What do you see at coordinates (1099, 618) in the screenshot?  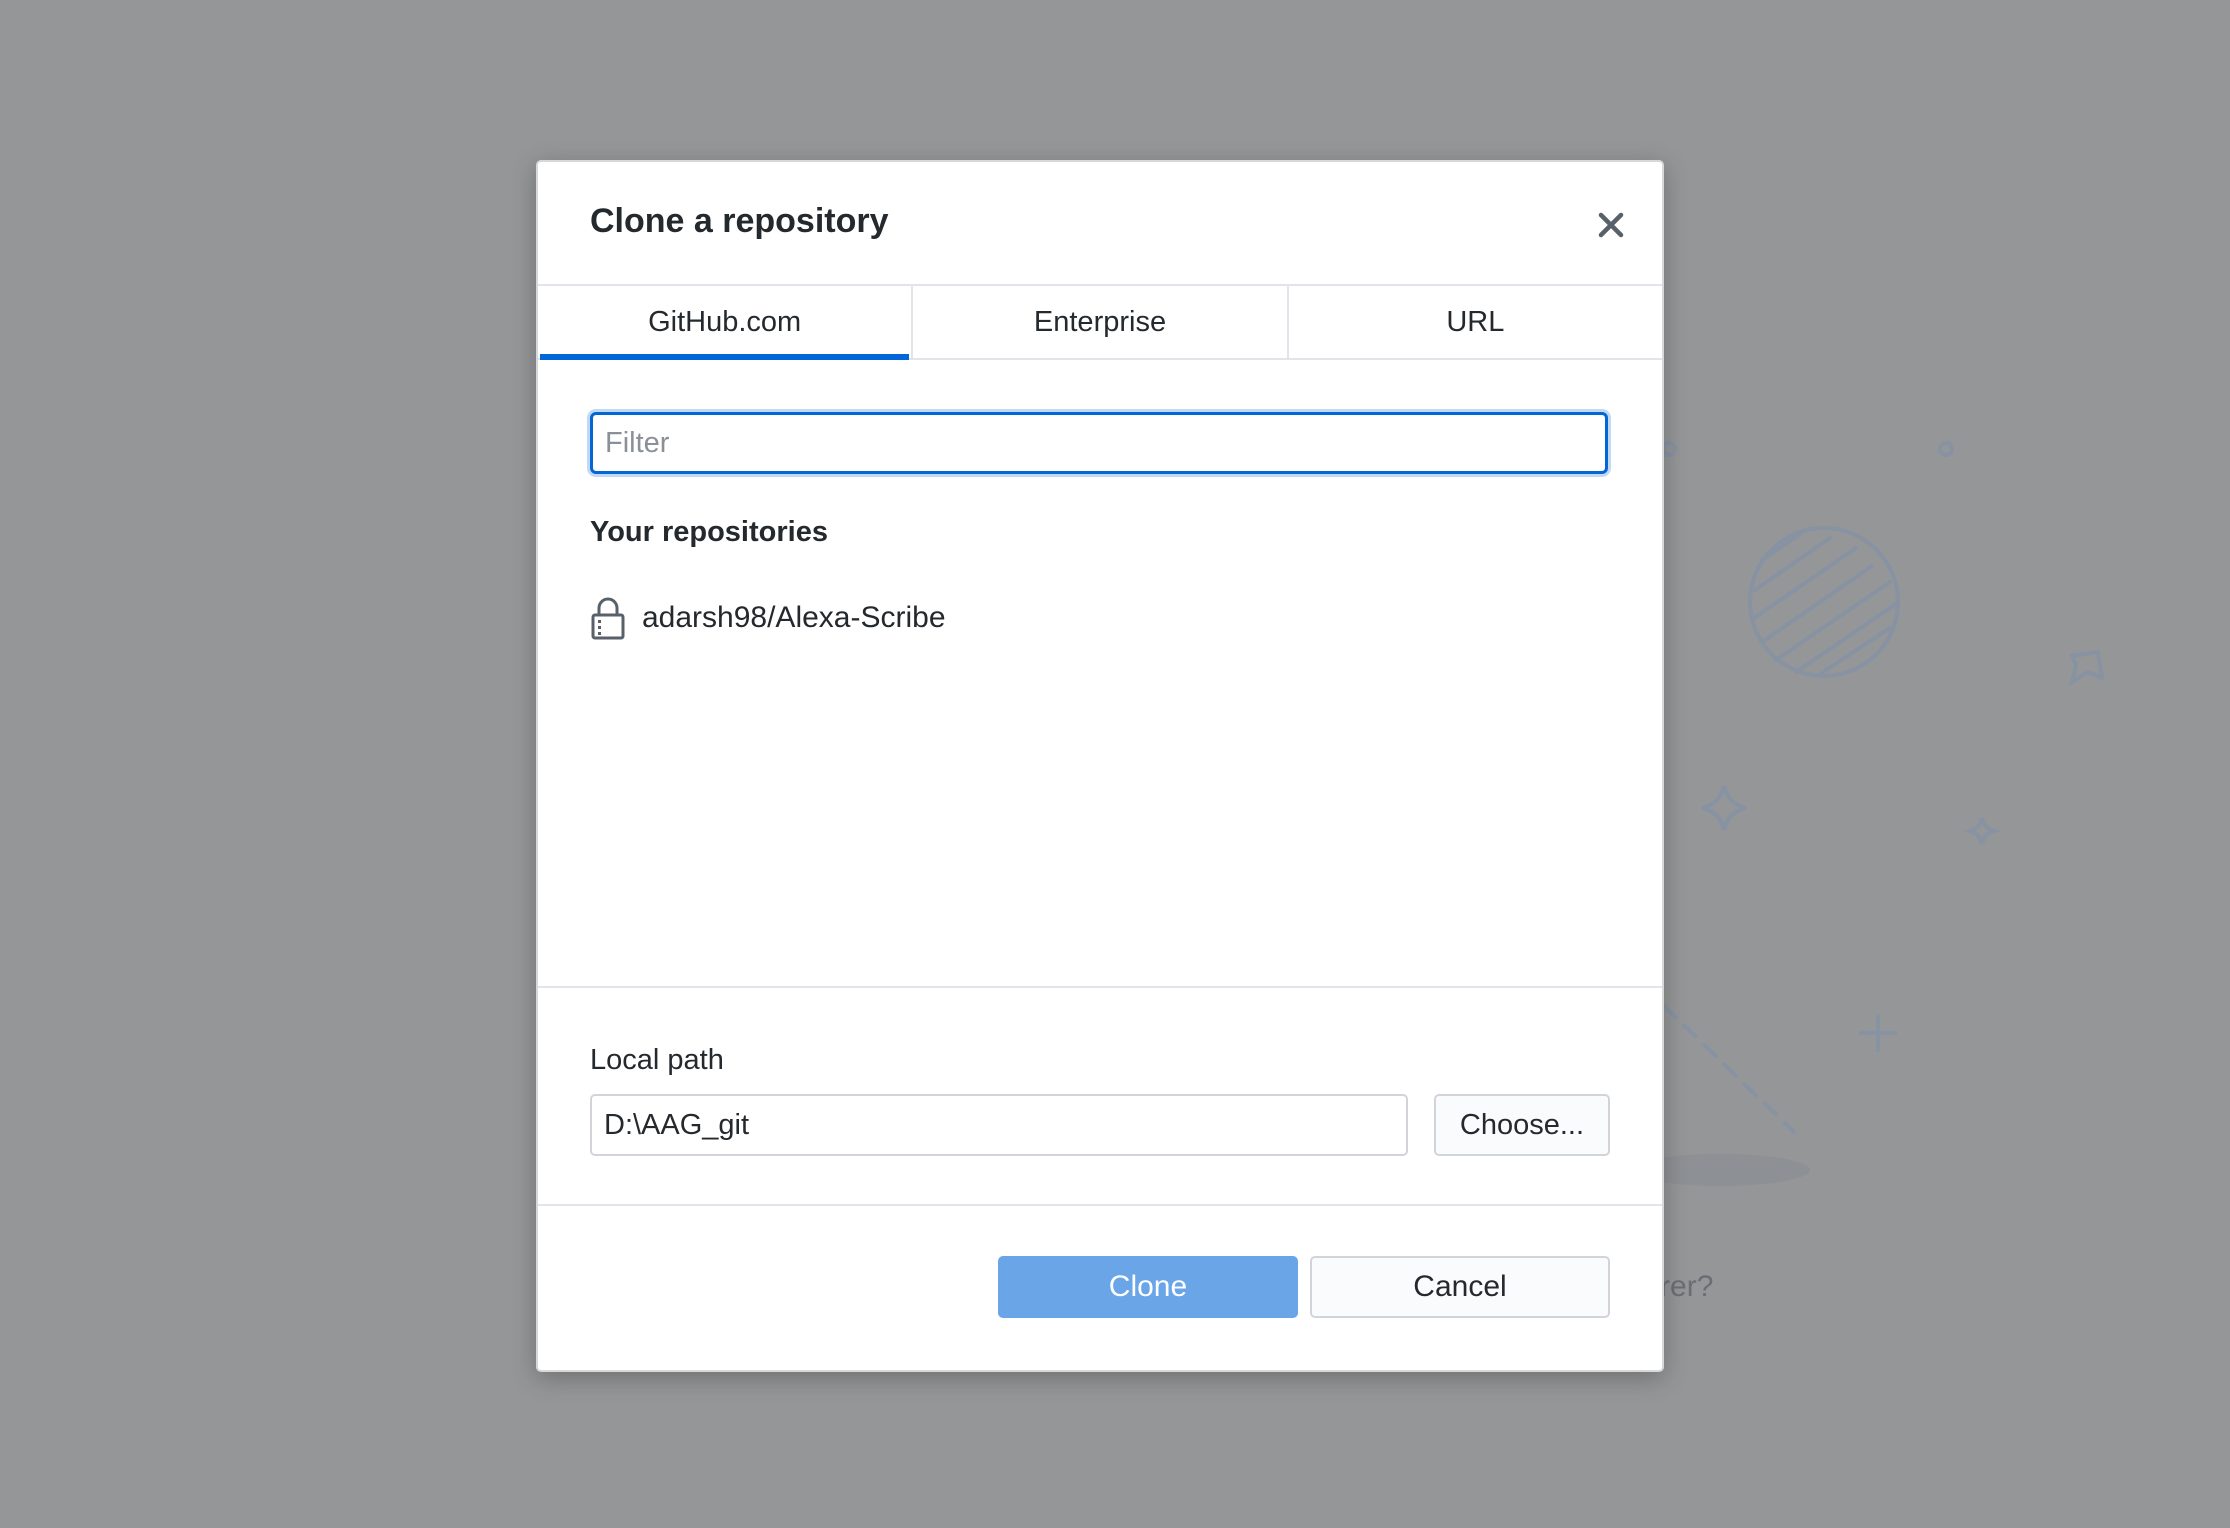 I see `repository-list-item: adarsh98/Alexa-Scribe` at bounding box center [1099, 618].